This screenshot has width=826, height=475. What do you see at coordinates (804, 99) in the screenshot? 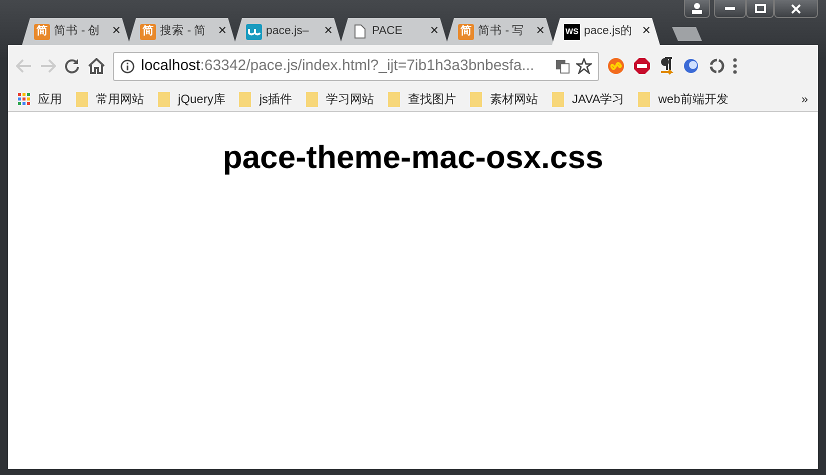
I see `more-bookmarks-button: »` at bounding box center [804, 99].